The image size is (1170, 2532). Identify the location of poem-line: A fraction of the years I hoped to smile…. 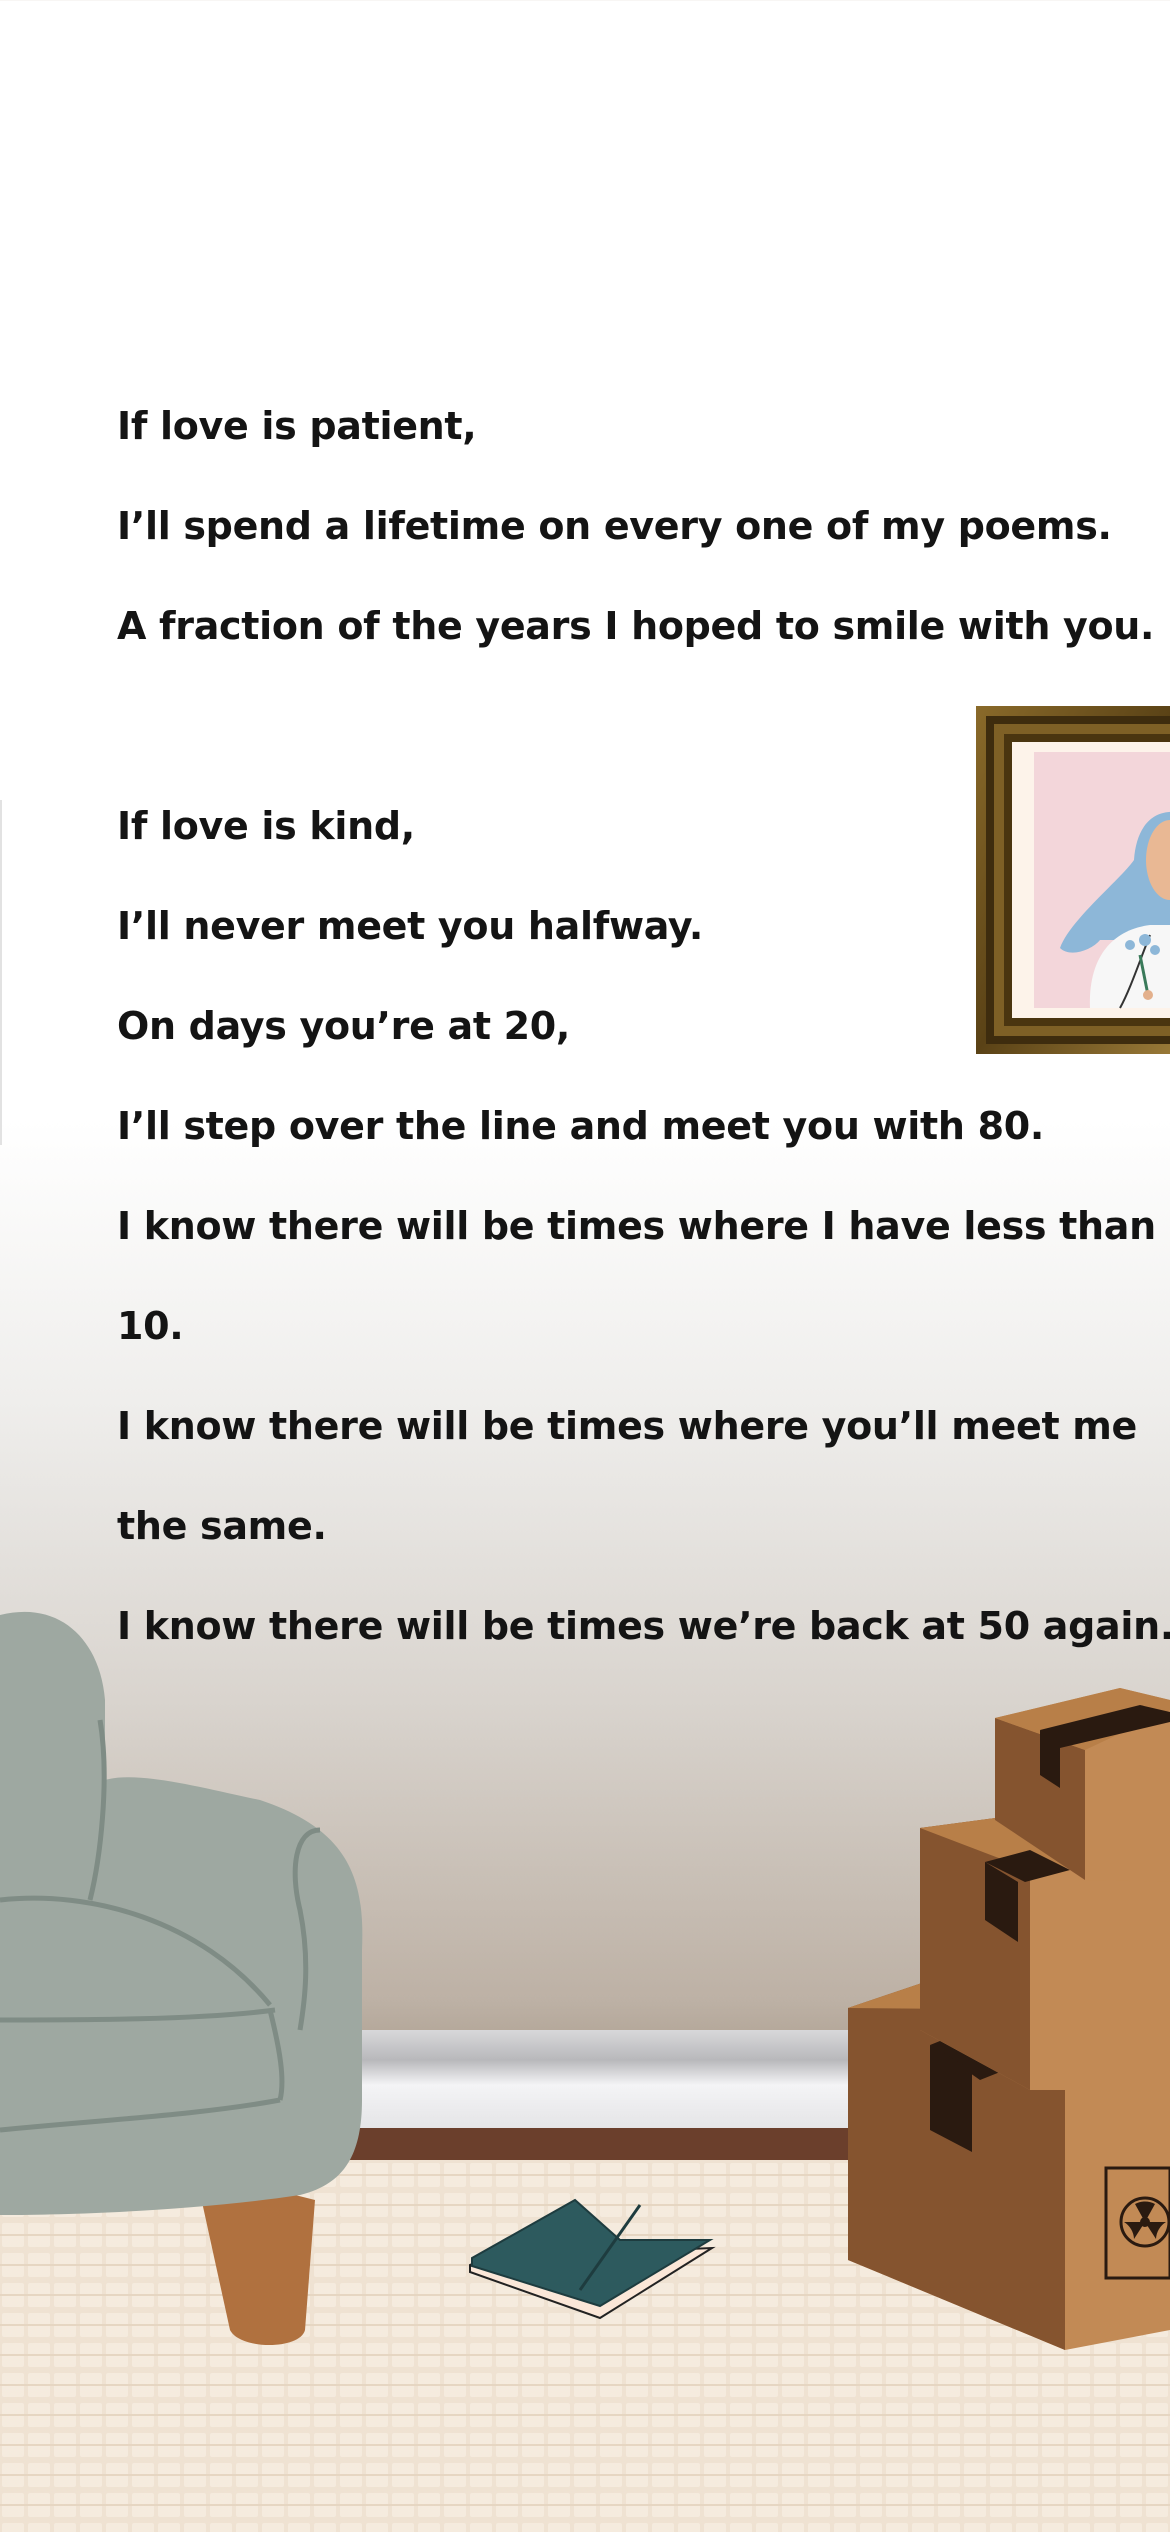
(636, 626).